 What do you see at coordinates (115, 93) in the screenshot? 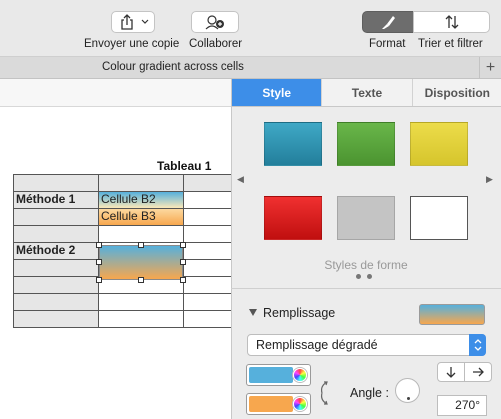
I see `canvas-header` at bounding box center [115, 93].